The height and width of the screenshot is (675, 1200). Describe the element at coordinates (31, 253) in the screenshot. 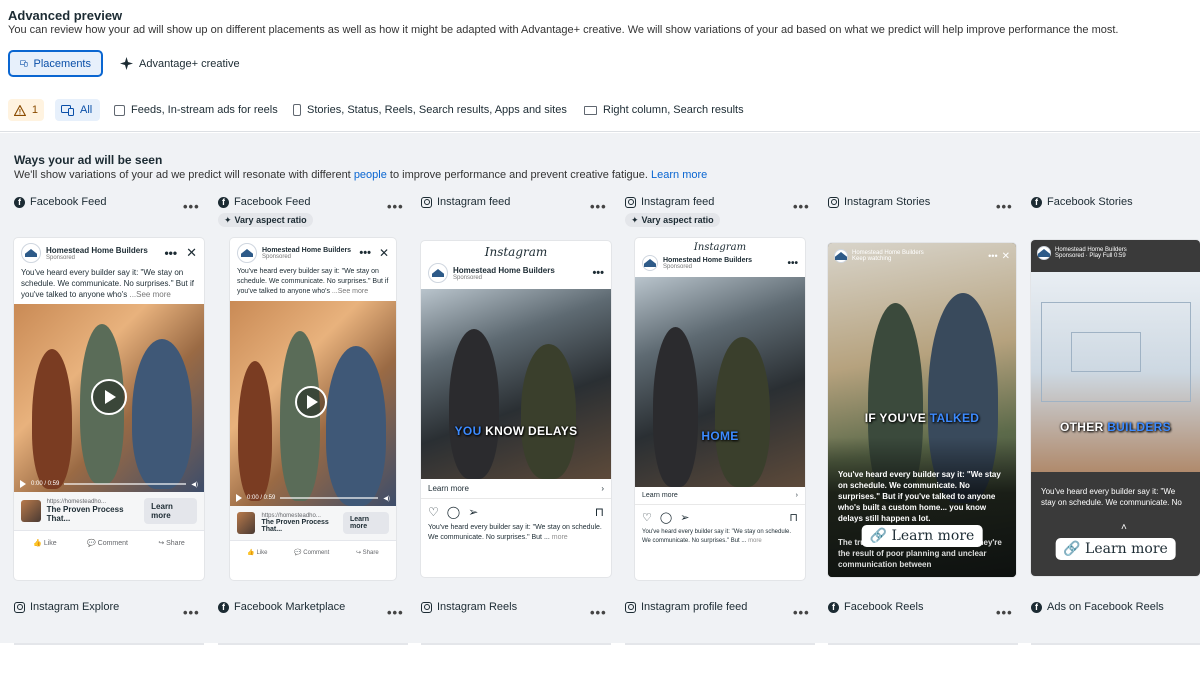

I see `advertiser-logo` at that location.